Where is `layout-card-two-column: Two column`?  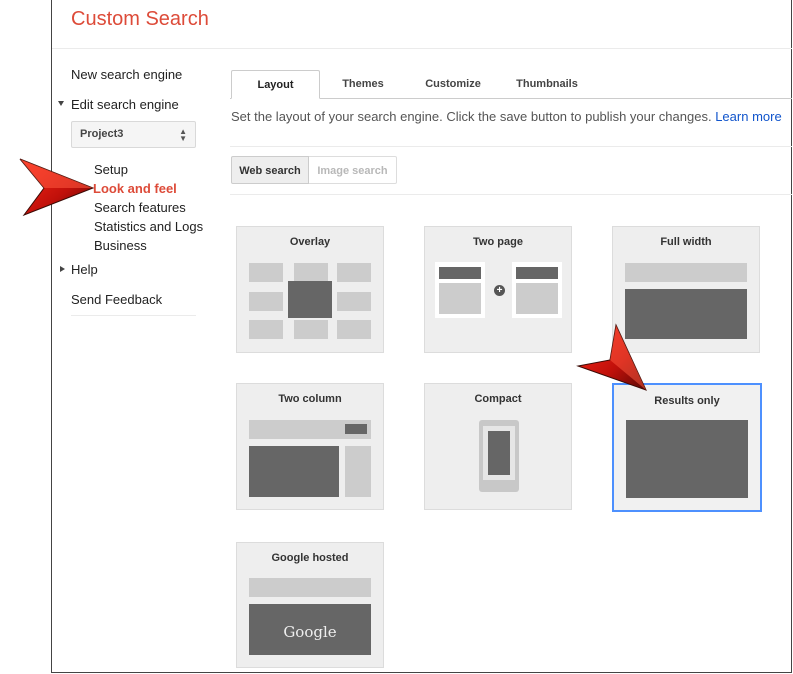
layout-card-two-column: Two column is located at coordinates (310, 446).